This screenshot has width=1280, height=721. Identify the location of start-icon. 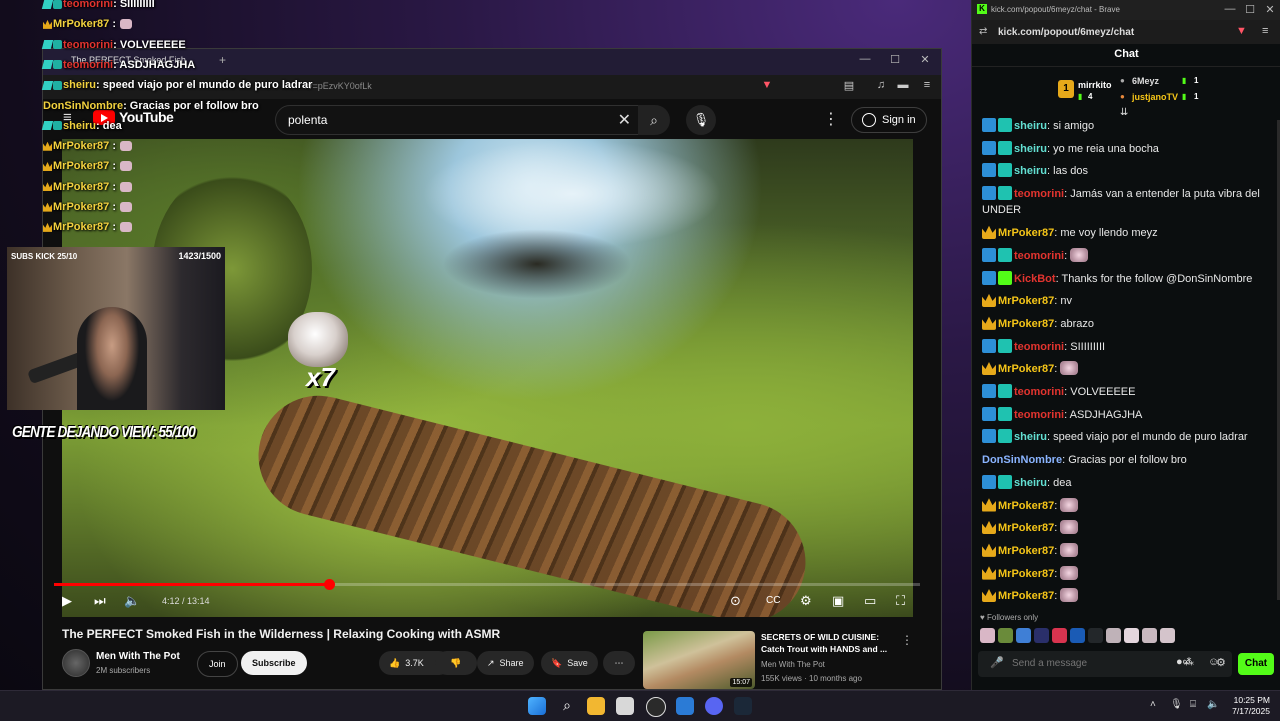
(537, 706).